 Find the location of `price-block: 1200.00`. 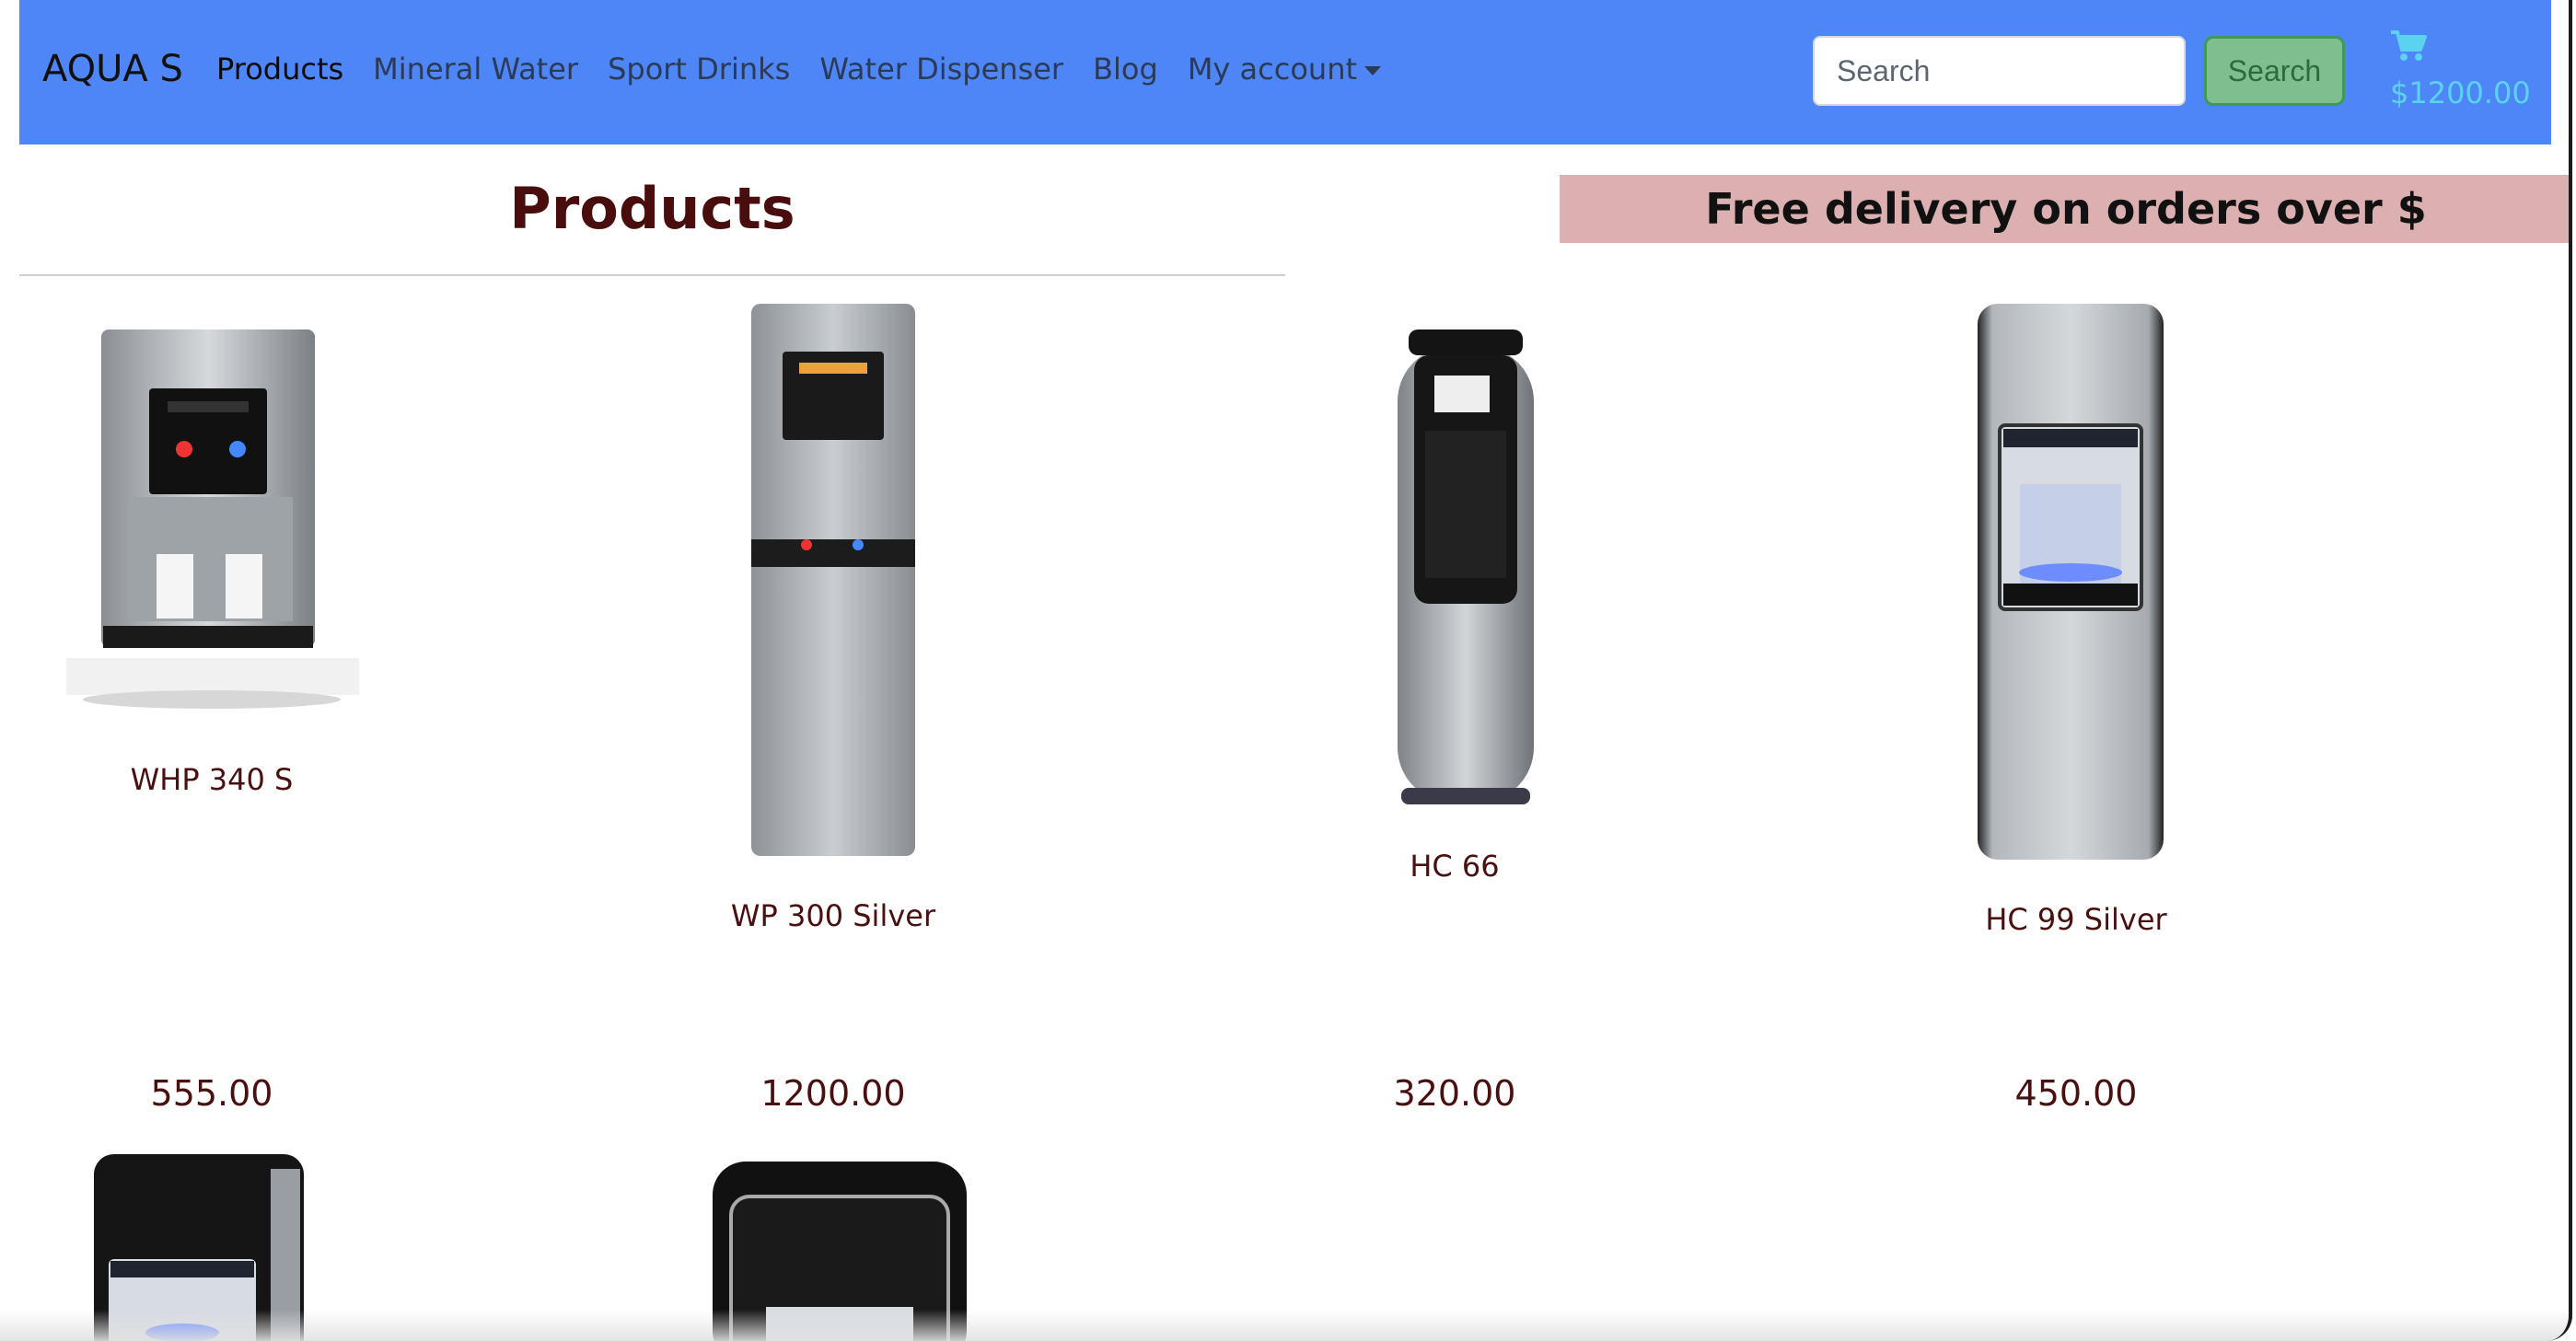

price-block: 1200.00 is located at coordinates (833, 1093).